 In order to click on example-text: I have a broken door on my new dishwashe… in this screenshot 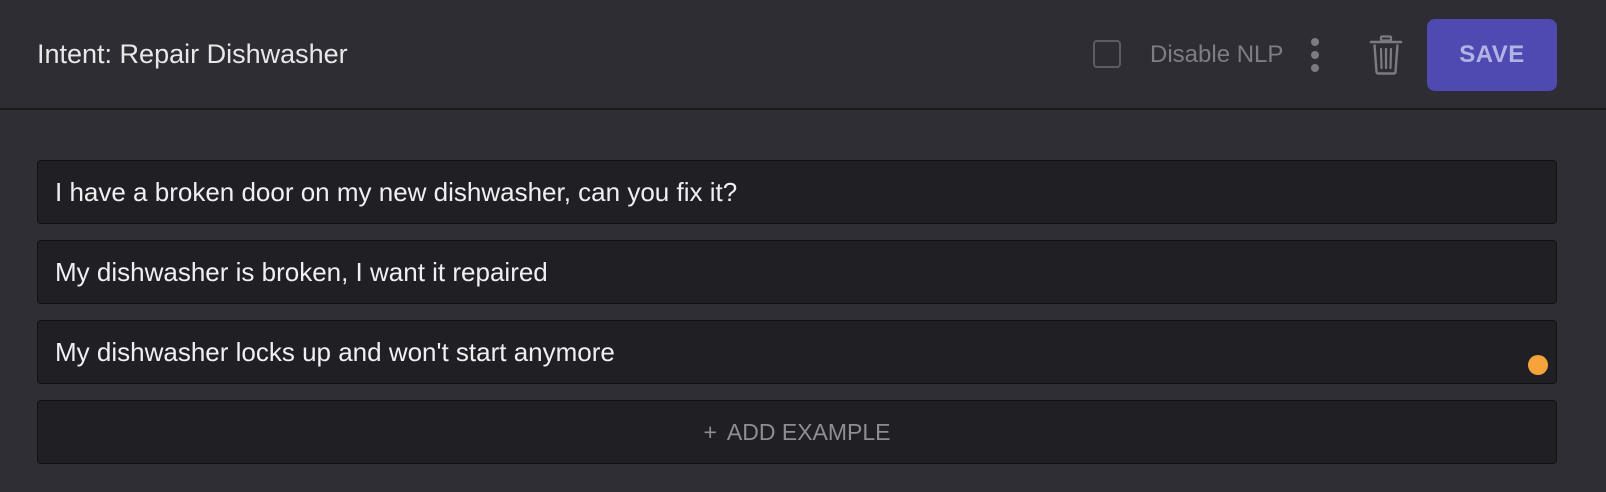, I will do `click(396, 192)`.